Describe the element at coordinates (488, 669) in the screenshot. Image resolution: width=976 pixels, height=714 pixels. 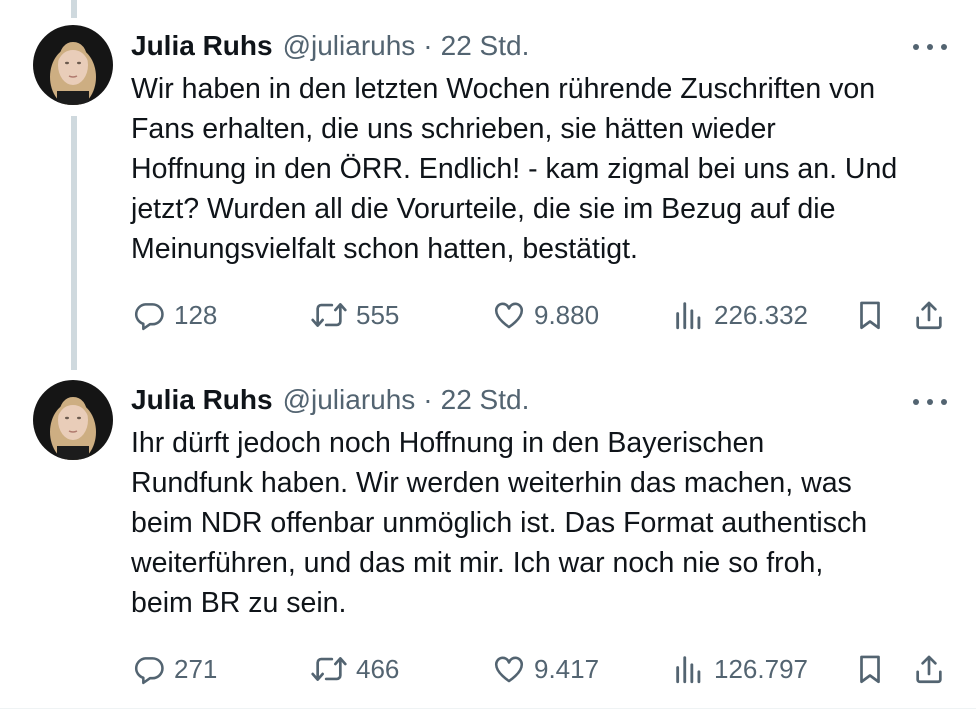
I see `action-bar: 271 466 9.417 126.797` at that location.